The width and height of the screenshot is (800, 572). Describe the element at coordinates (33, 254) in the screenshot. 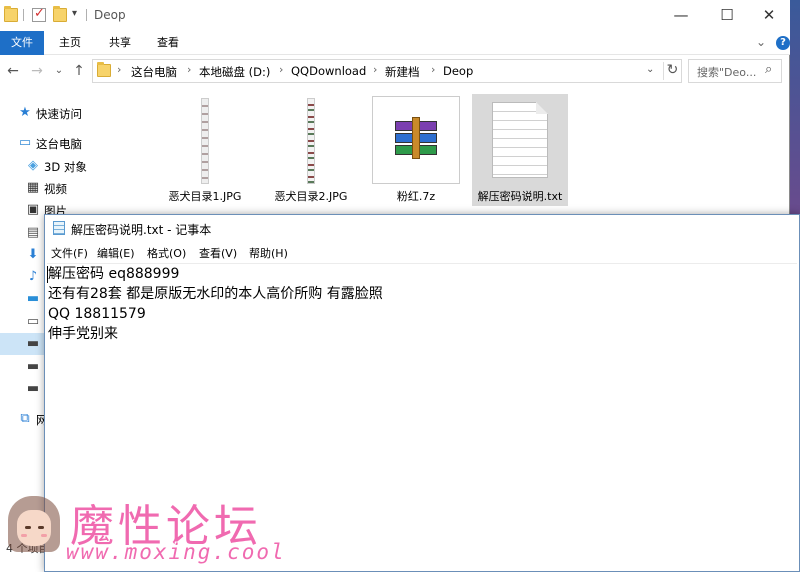

I see `download-arrow-icon: ⬇` at that location.